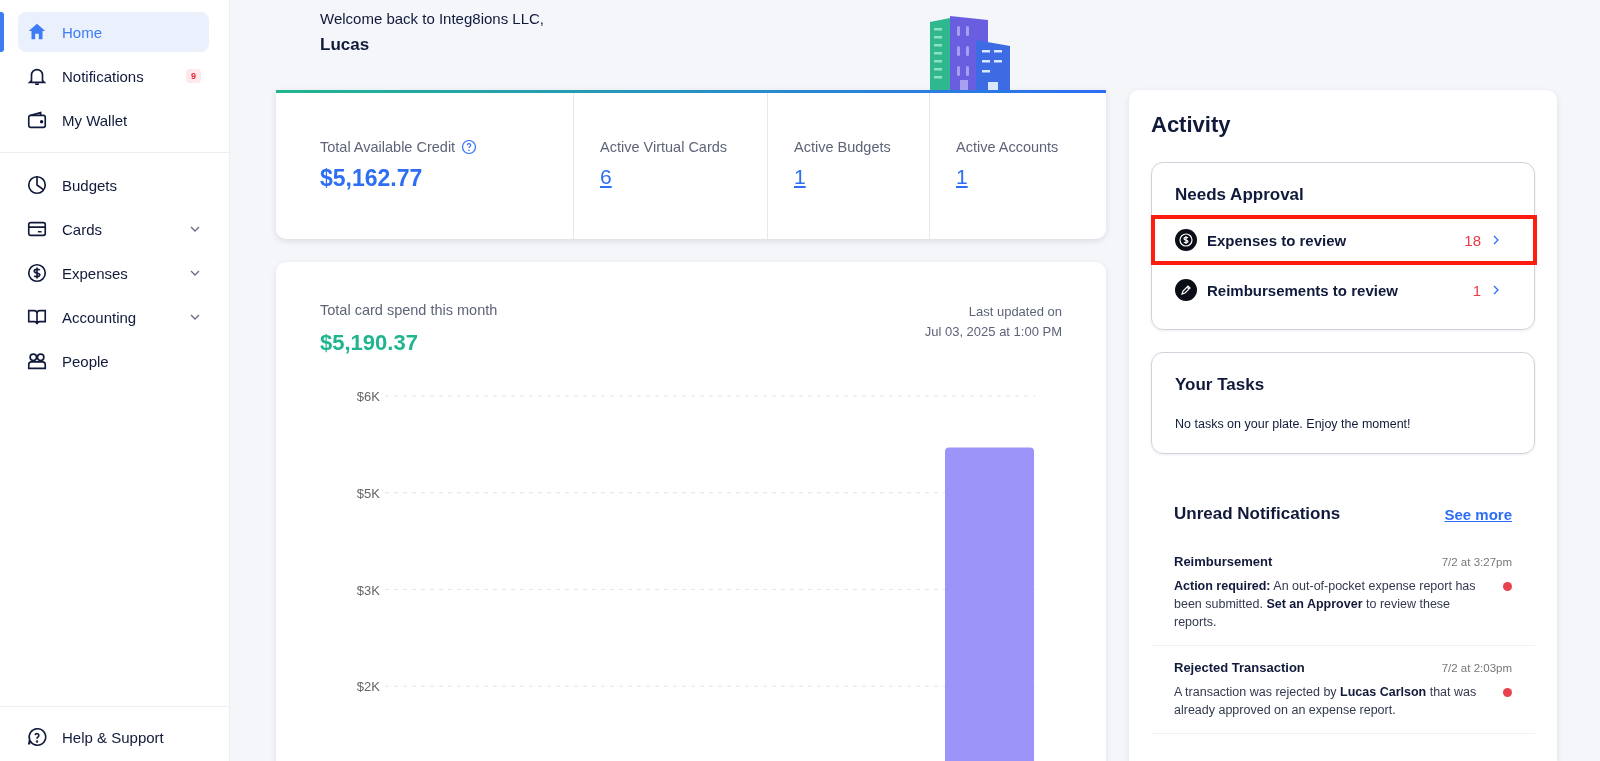  I want to click on sidebar-item: Notifications 9, so click(113, 76).